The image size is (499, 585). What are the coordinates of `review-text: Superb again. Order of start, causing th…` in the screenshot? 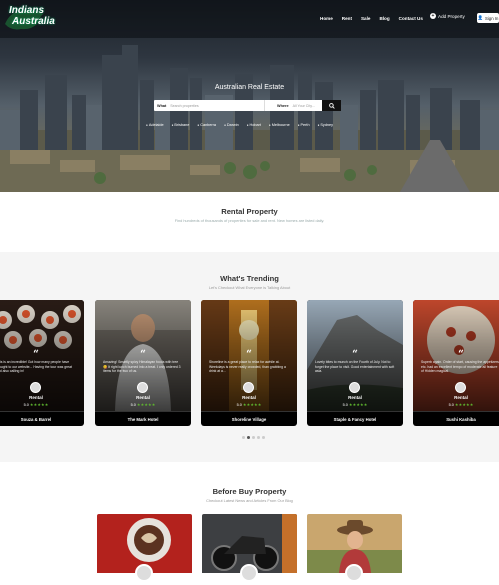 It's located at (460, 367).